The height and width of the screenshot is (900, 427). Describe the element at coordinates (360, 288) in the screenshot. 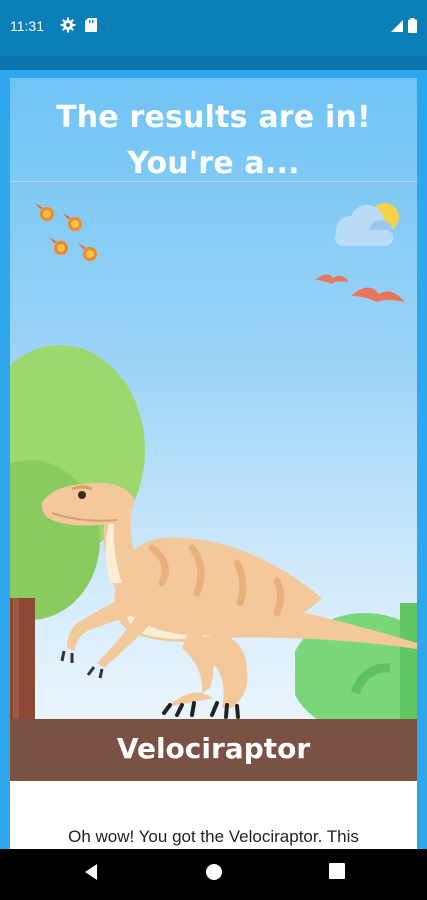

I see `pterodactyl-icon` at that location.